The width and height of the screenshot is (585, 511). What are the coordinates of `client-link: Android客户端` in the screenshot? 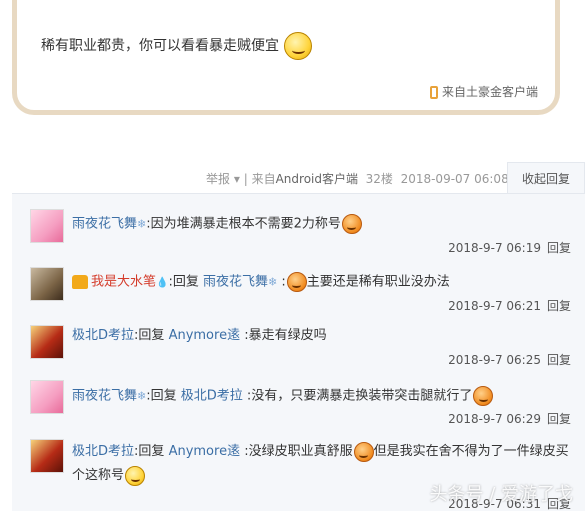 It's located at (317, 179).